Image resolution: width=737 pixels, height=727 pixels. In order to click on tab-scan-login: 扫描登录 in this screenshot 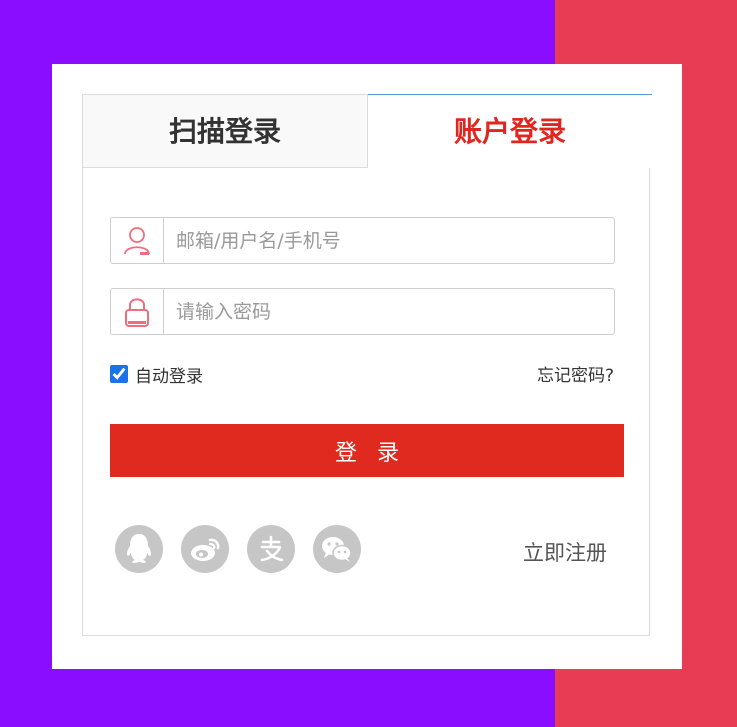, I will do `click(225, 131)`.